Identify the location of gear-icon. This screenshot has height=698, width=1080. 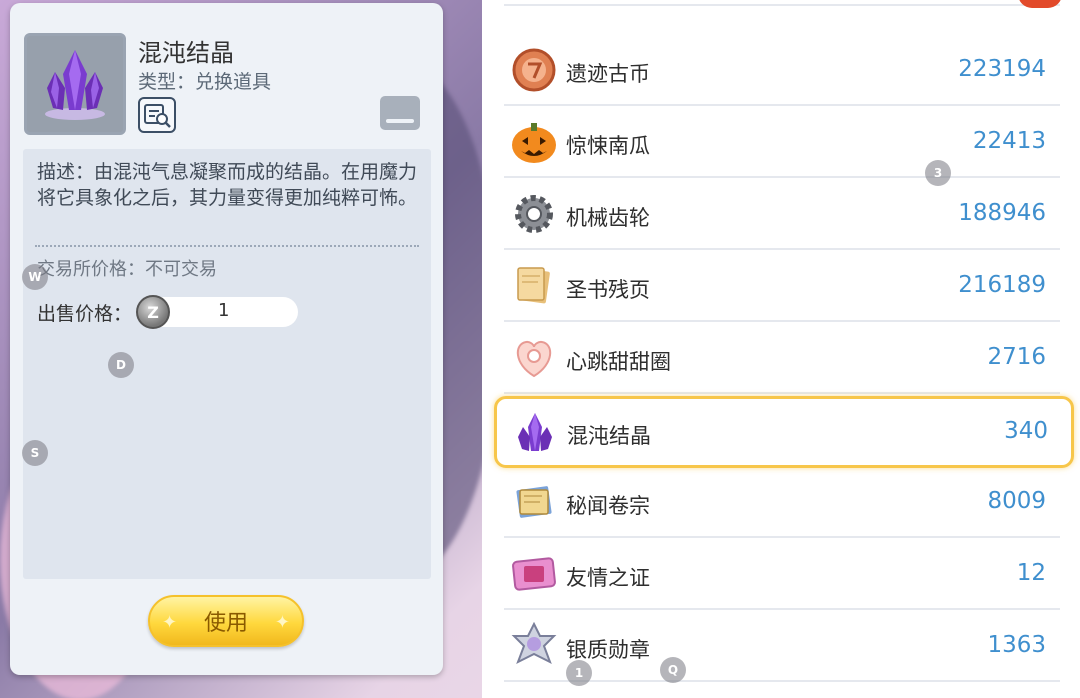
(534, 214).